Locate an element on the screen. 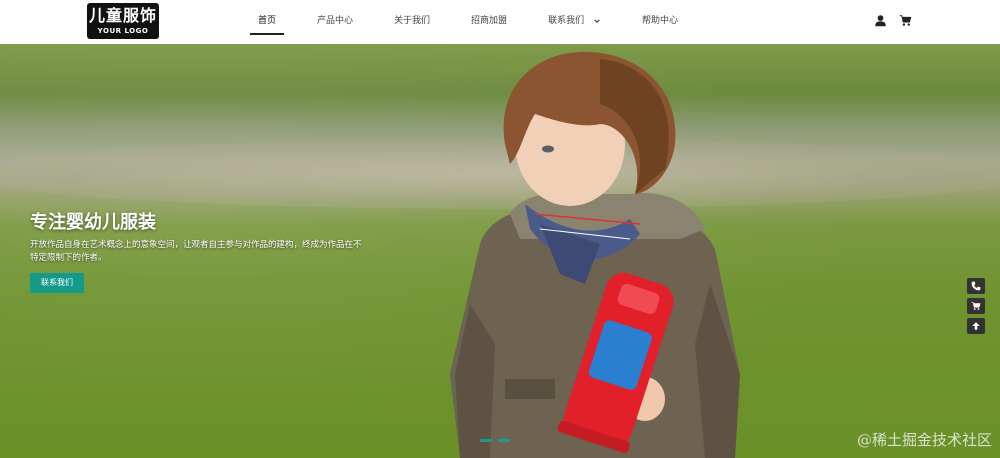 The height and width of the screenshot is (458, 1000). side-back-to-top-button is located at coordinates (976, 326).